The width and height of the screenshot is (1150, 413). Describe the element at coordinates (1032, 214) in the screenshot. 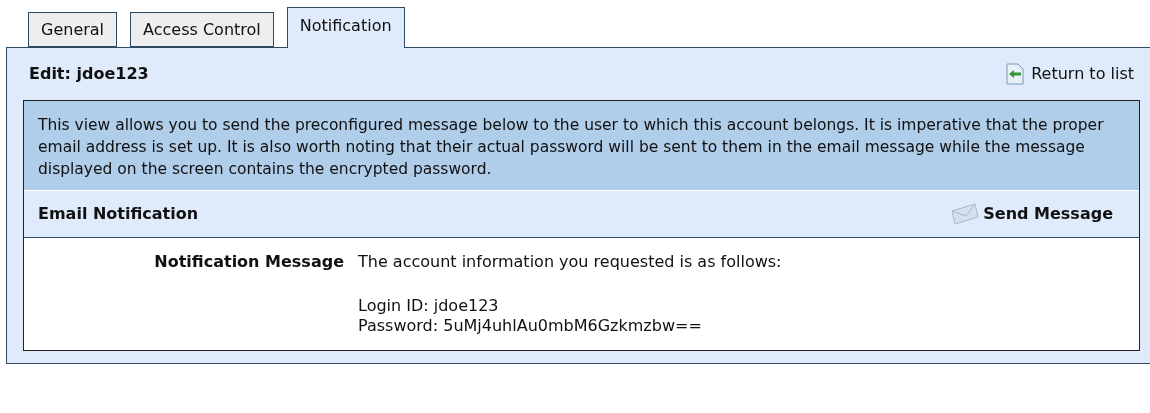

I see `send-message-button: Send Message` at that location.